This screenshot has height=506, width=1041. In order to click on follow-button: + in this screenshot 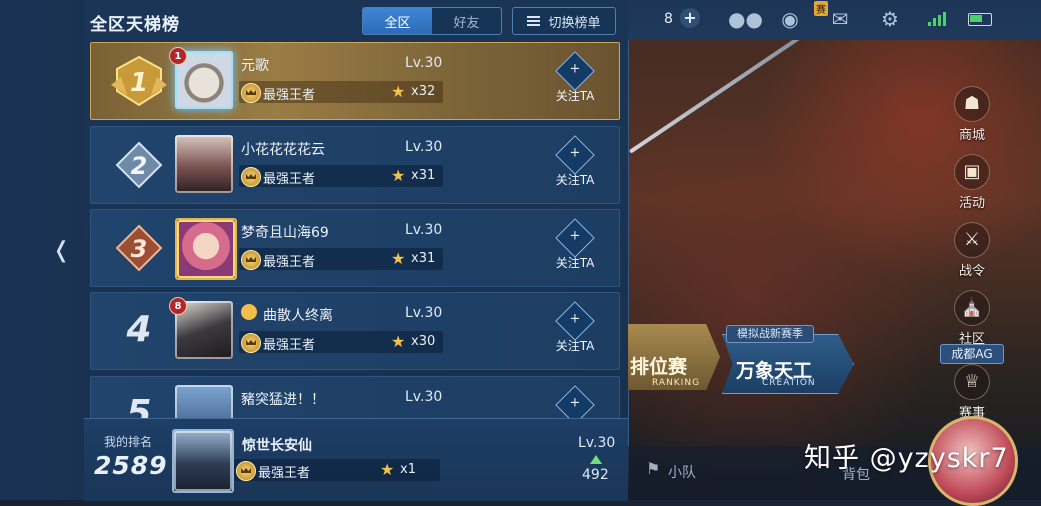, I will do `click(575, 402)`.